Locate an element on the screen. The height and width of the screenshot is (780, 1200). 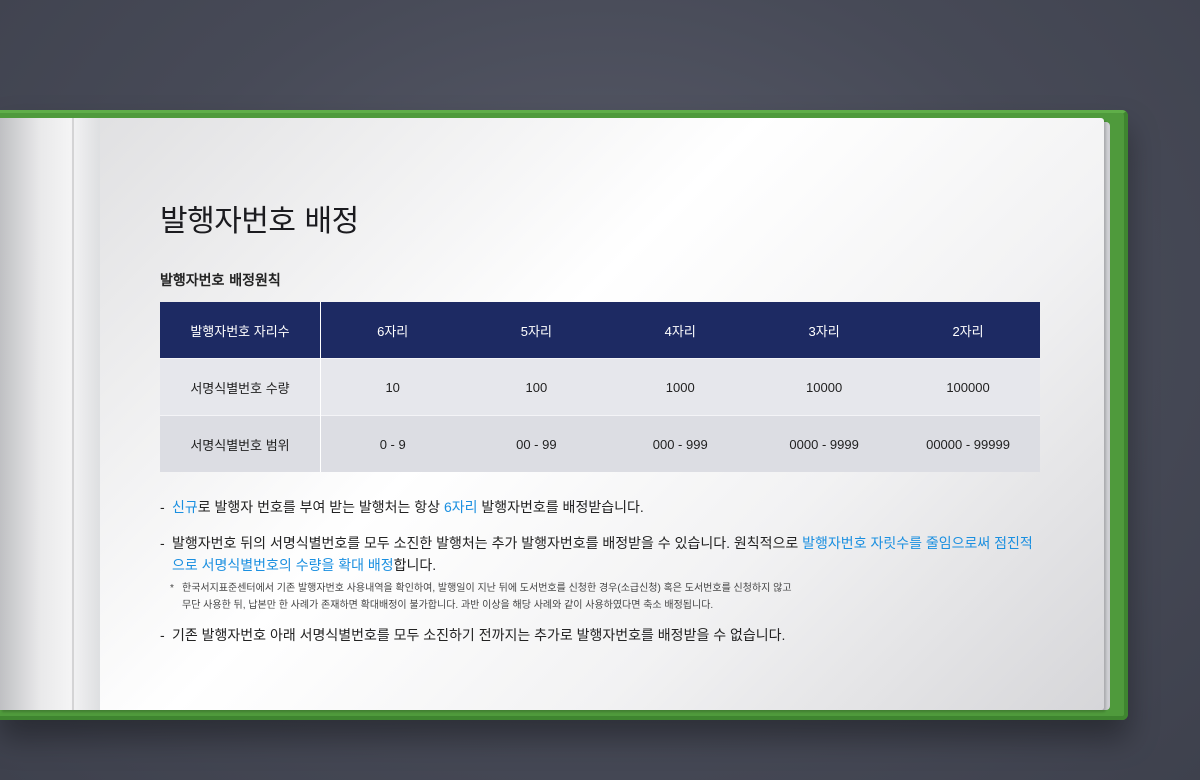
table-header-cell: 2자리 is located at coordinates (968, 330).